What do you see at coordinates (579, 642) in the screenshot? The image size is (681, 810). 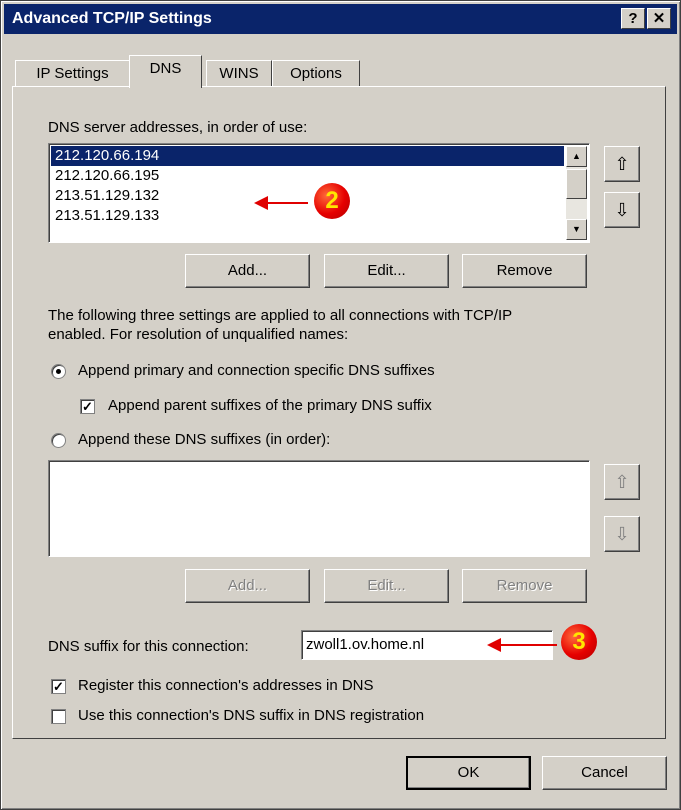 I see `annotation-badge-3: 3` at bounding box center [579, 642].